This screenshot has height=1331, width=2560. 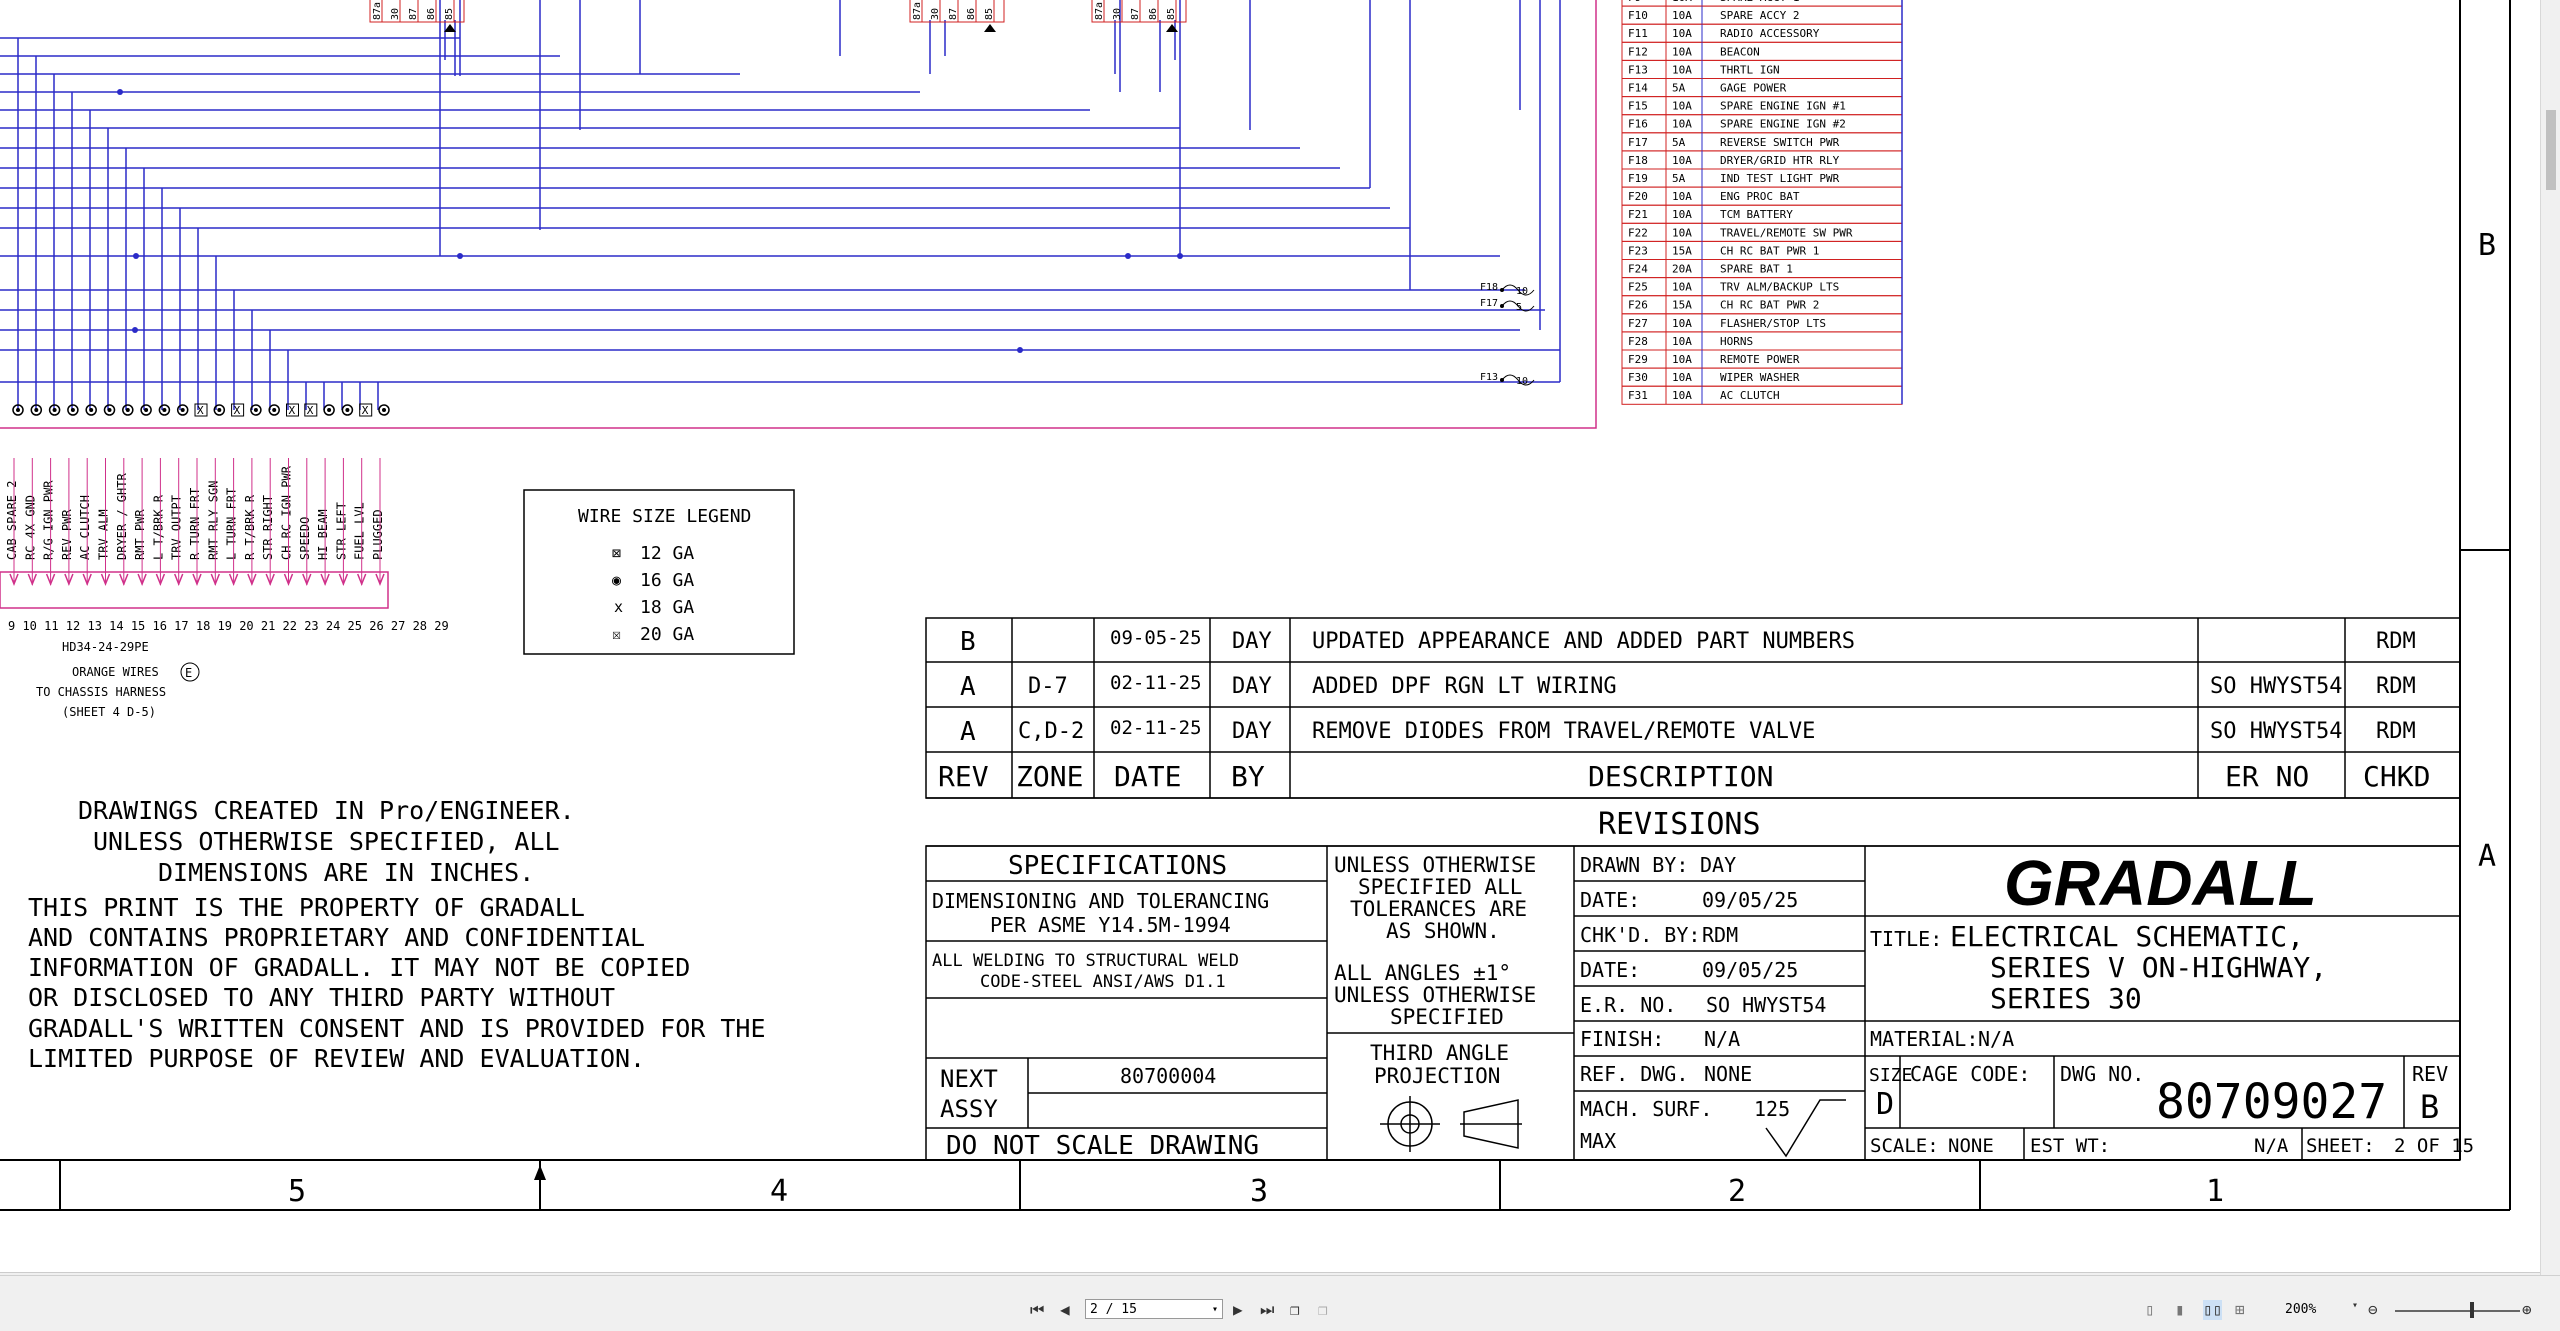 What do you see at coordinates (2396, 731) in the screenshot?
I see `svg-text: RDM` at bounding box center [2396, 731].